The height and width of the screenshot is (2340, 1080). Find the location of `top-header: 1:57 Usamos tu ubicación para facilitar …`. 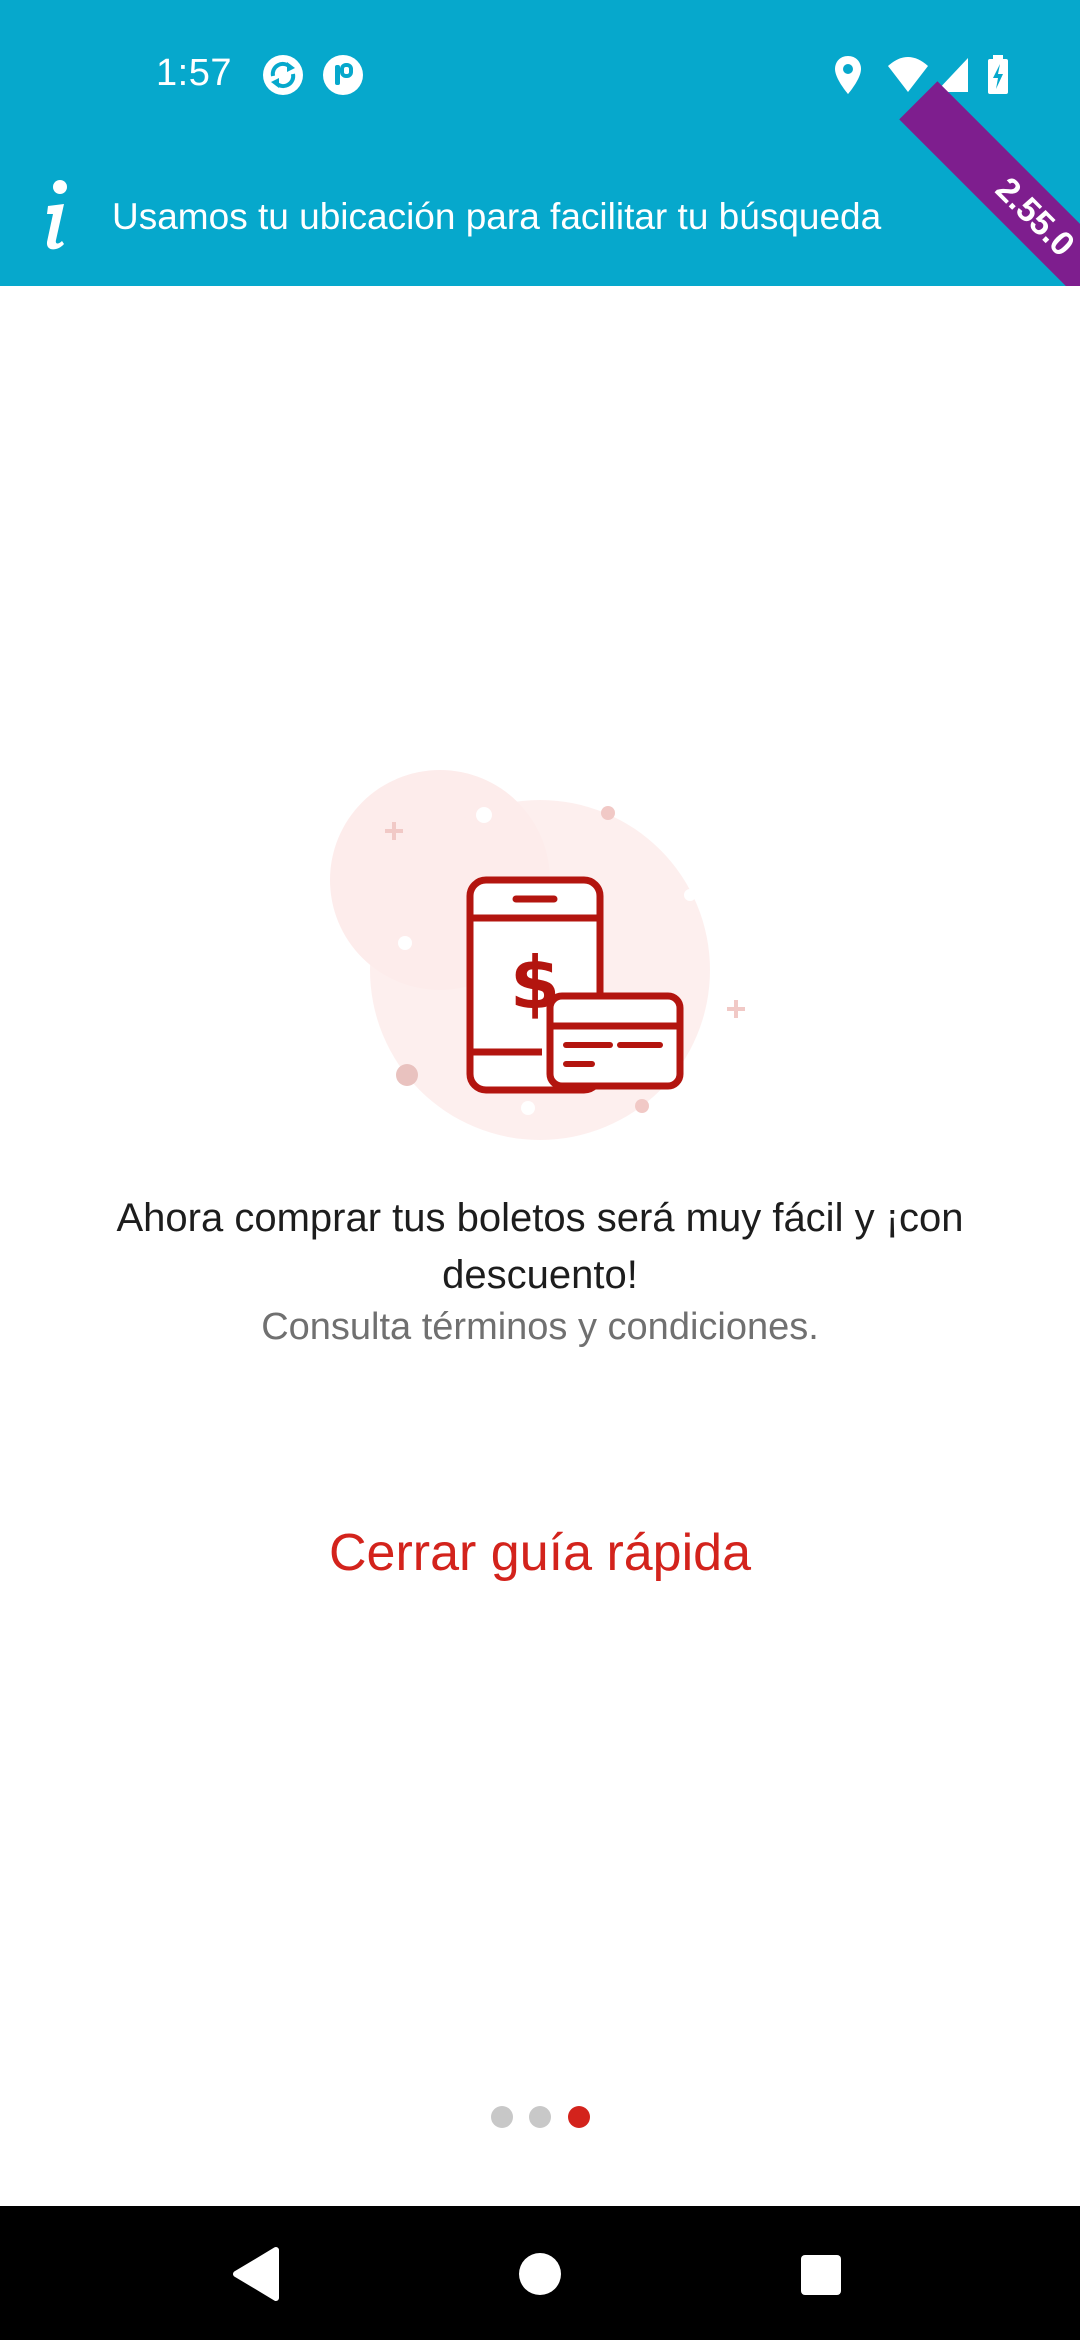

top-header: 1:57 Usamos tu ubicación para facilitar … is located at coordinates (540, 143).